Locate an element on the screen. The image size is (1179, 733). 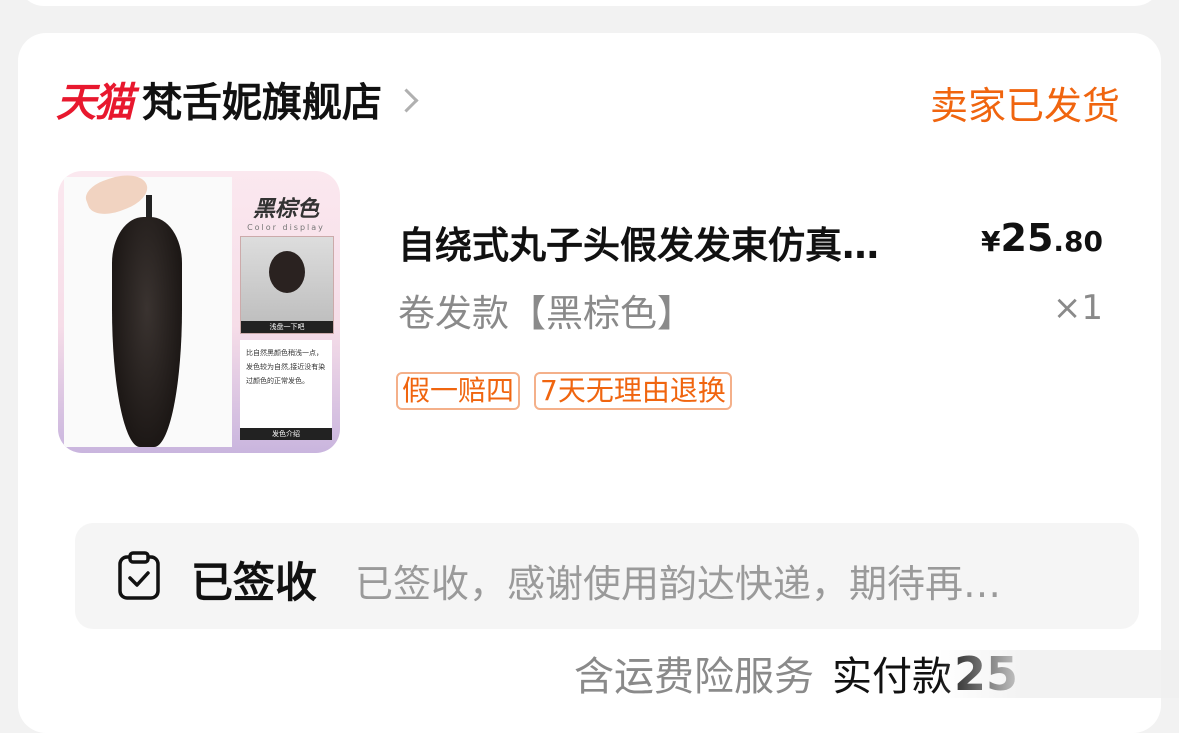
tmall-logo: 天猫 is located at coordinates (95, 103).